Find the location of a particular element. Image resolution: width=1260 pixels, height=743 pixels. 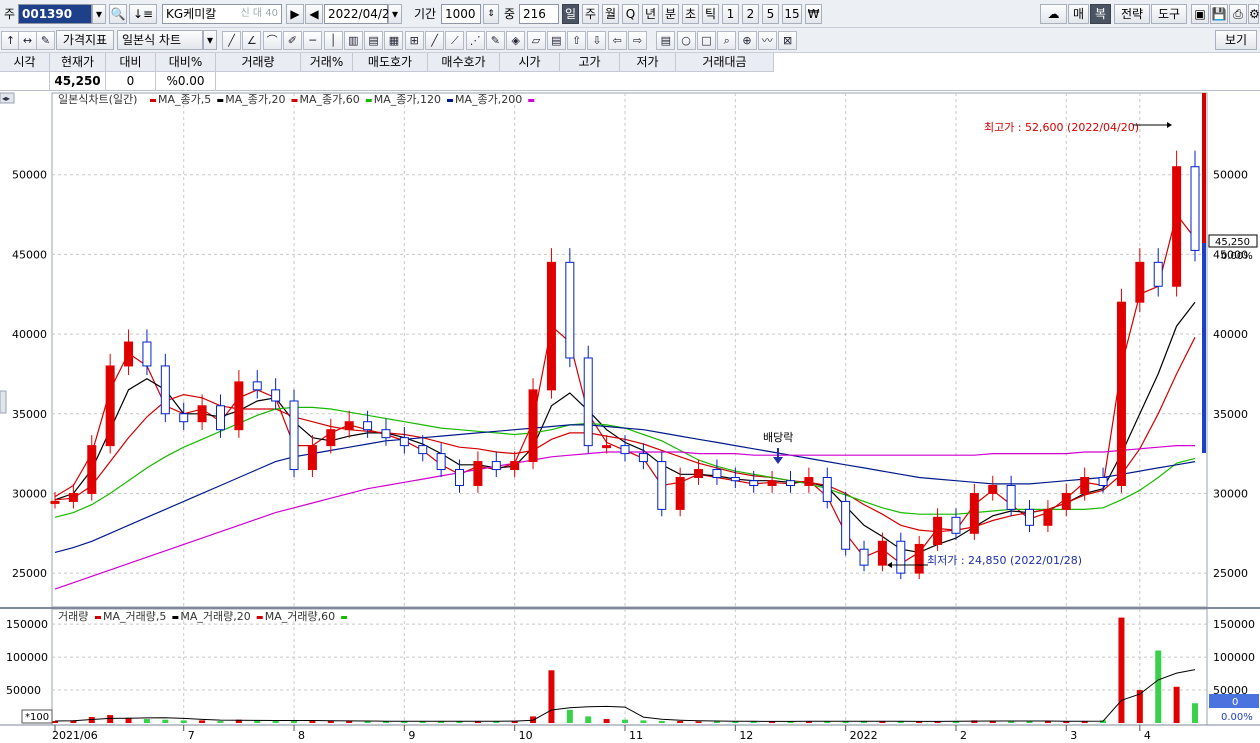

volume-tick-right: 150000 is located at coordinates (1234, 624).